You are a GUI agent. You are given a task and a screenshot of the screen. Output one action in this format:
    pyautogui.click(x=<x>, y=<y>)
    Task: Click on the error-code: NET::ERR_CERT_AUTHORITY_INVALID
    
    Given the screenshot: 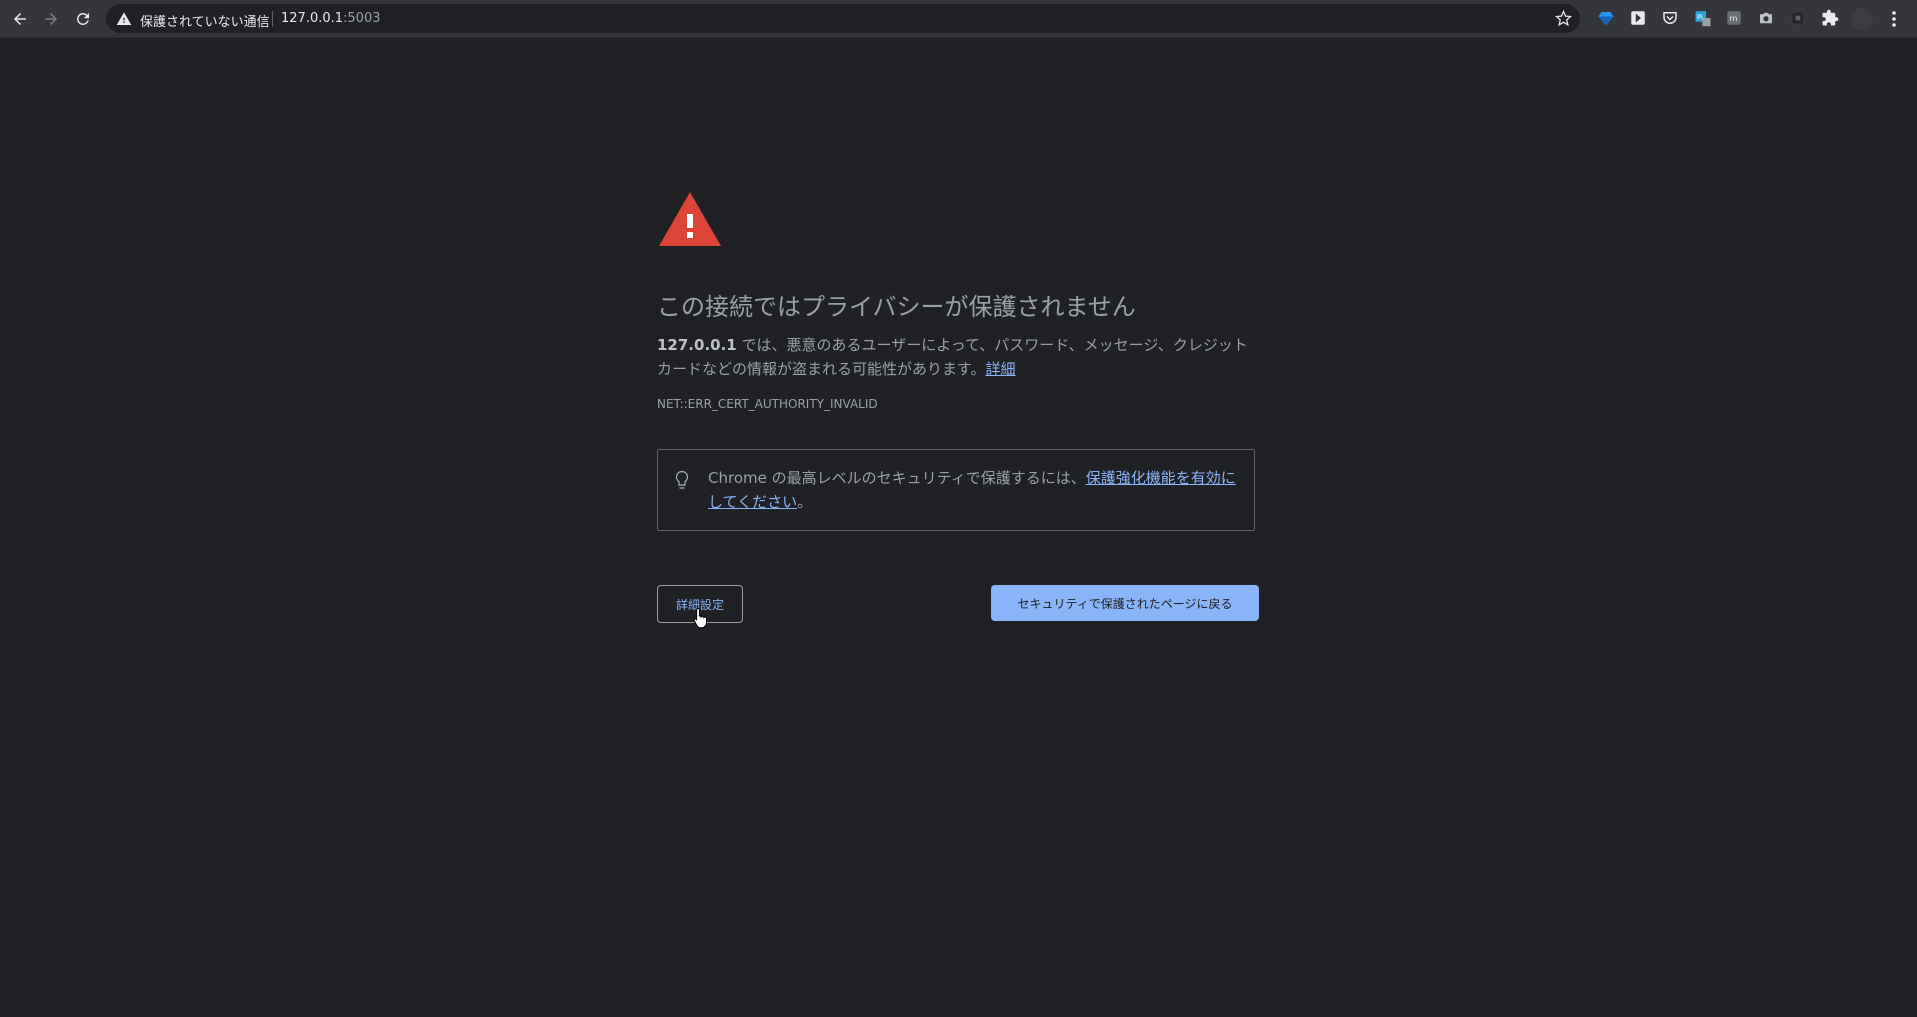 What is the action you would take?
    pyautogui.click(x=767, y=404)
    